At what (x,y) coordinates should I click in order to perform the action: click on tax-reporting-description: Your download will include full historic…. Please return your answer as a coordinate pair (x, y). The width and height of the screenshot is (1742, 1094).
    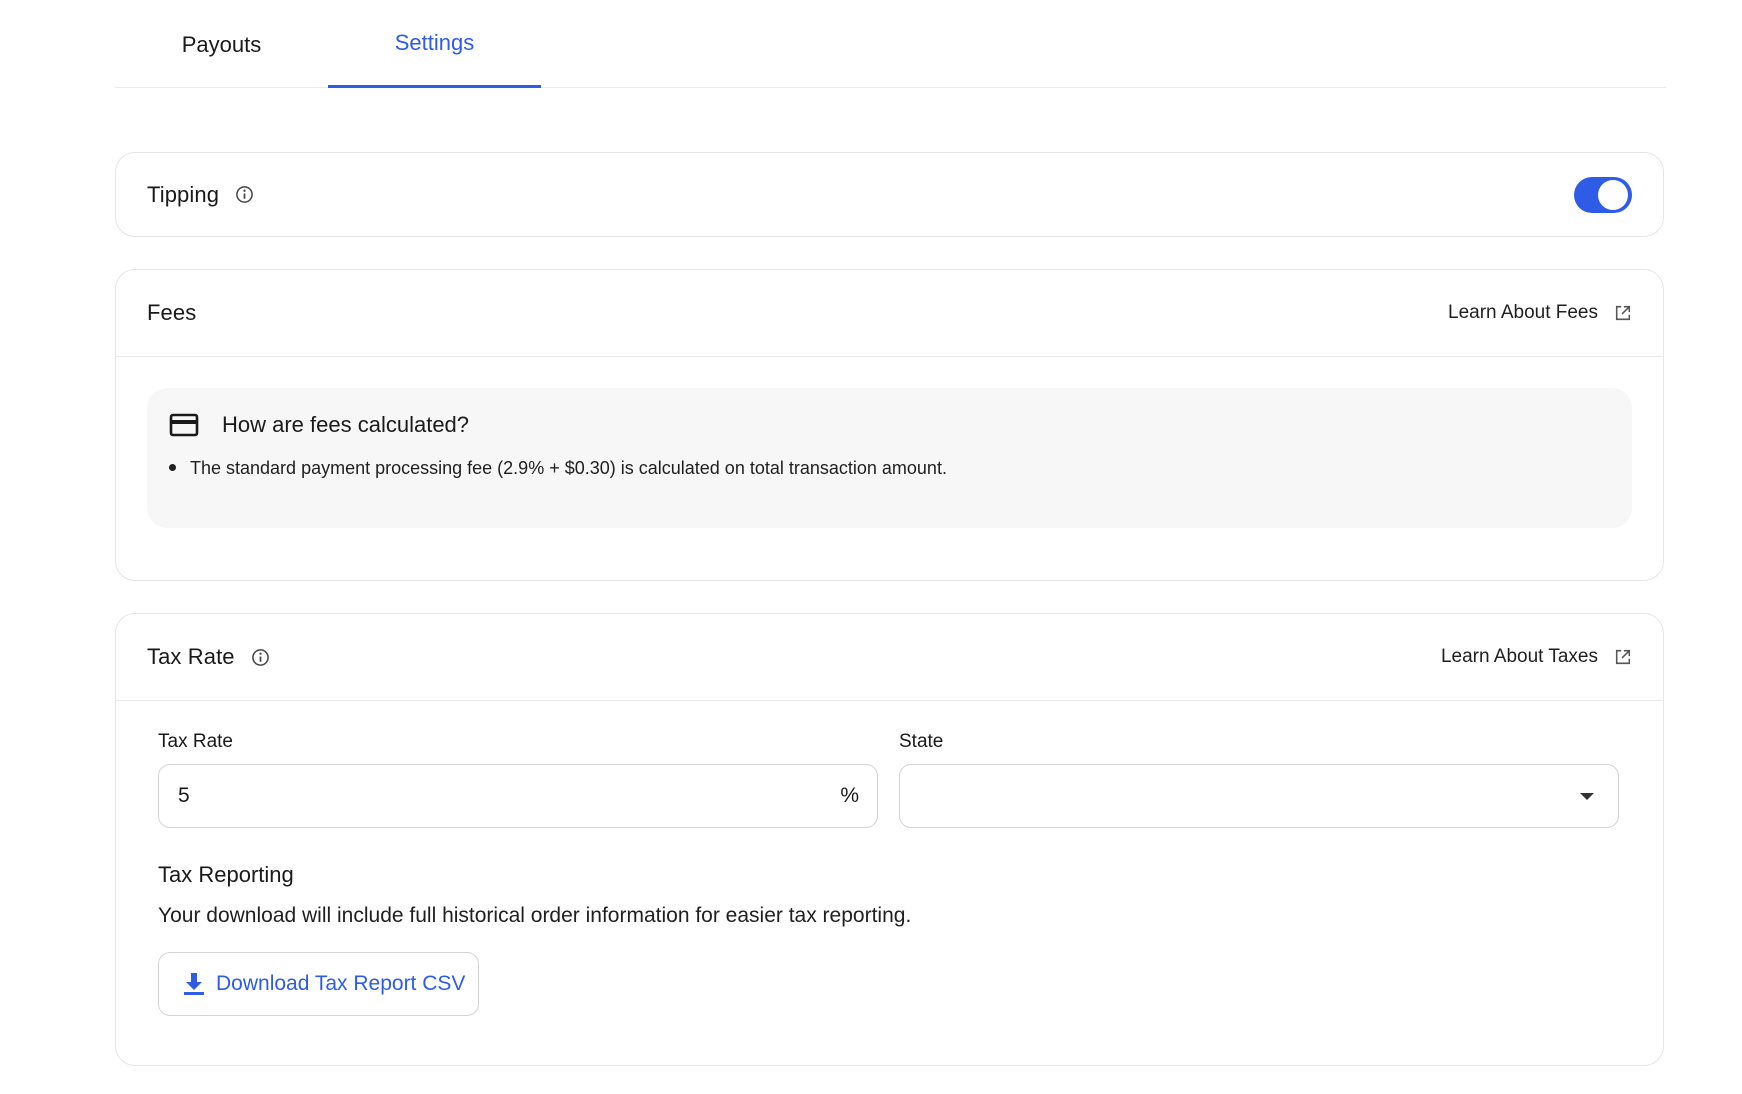
    Looking at the image, I should click on (535, 915).